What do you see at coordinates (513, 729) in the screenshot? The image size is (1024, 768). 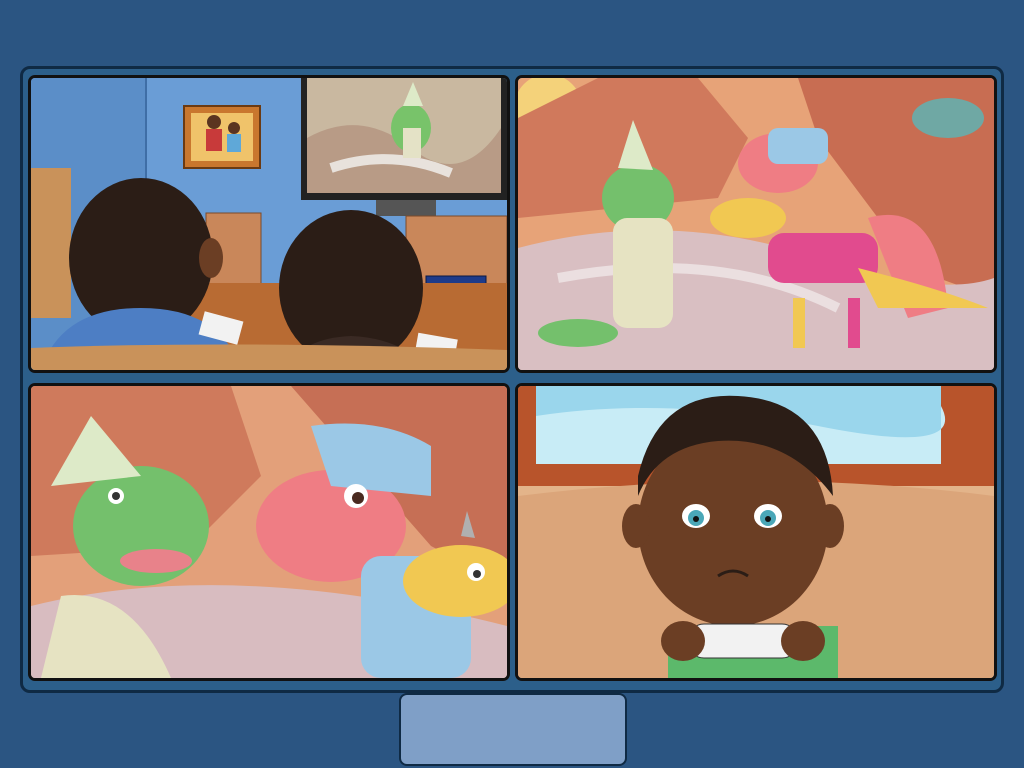 I see `continue-button` at bounding box center [513, 729].